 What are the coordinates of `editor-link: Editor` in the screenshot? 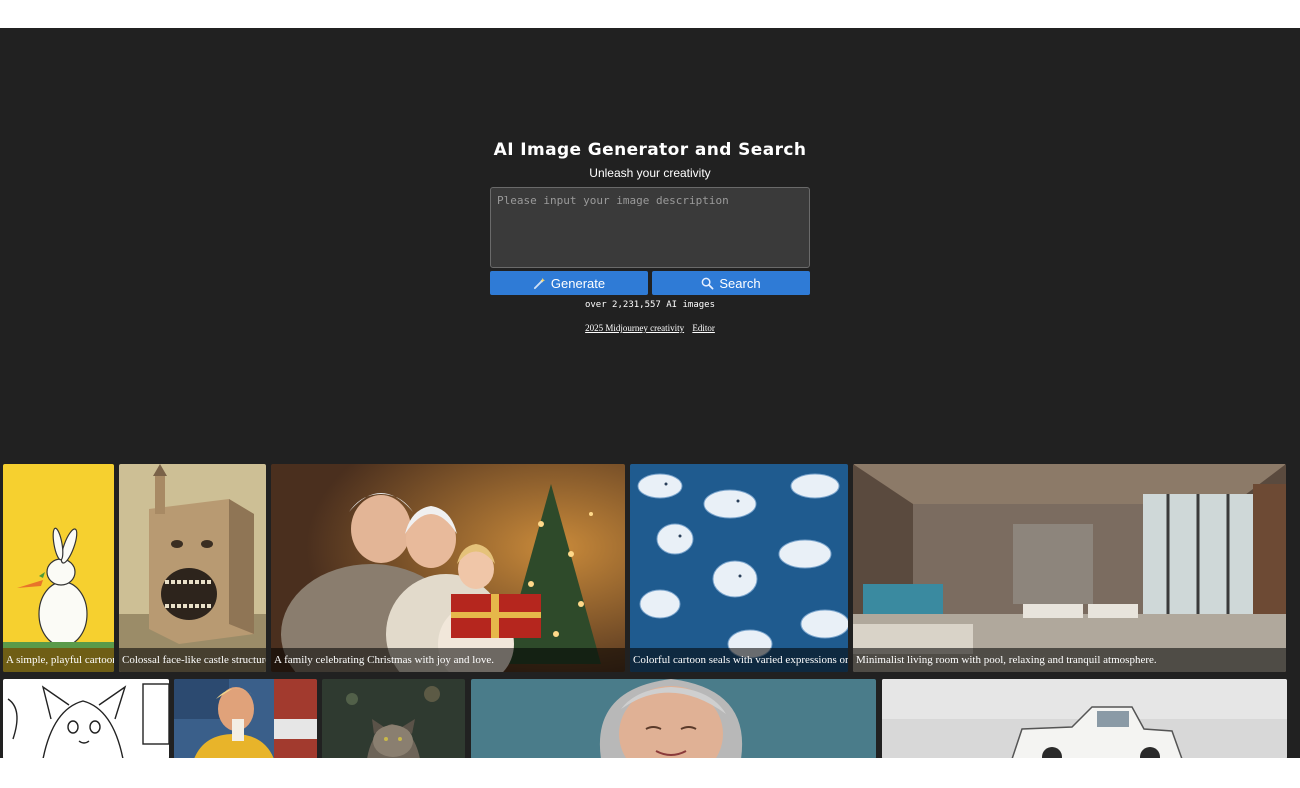 It's located at (703, 328).